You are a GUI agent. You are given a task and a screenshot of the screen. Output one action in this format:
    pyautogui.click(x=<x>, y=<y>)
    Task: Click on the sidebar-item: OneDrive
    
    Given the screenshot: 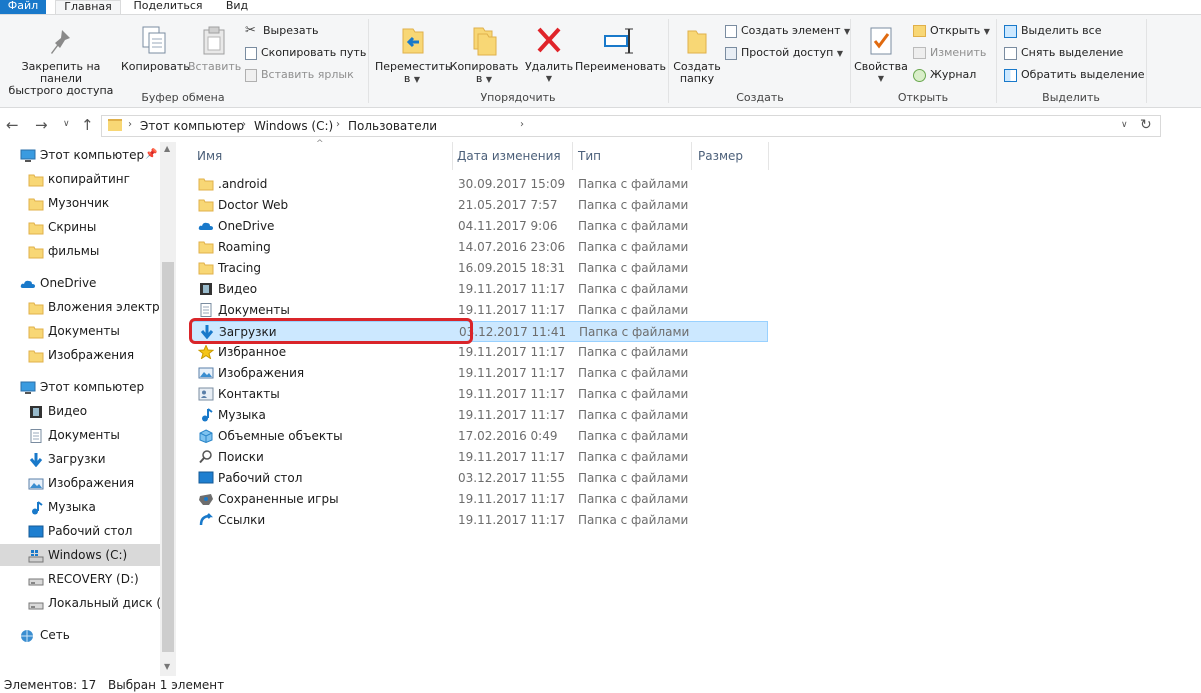 What is the action you would take?
    pyautogui.click(x=80, y=283)
    